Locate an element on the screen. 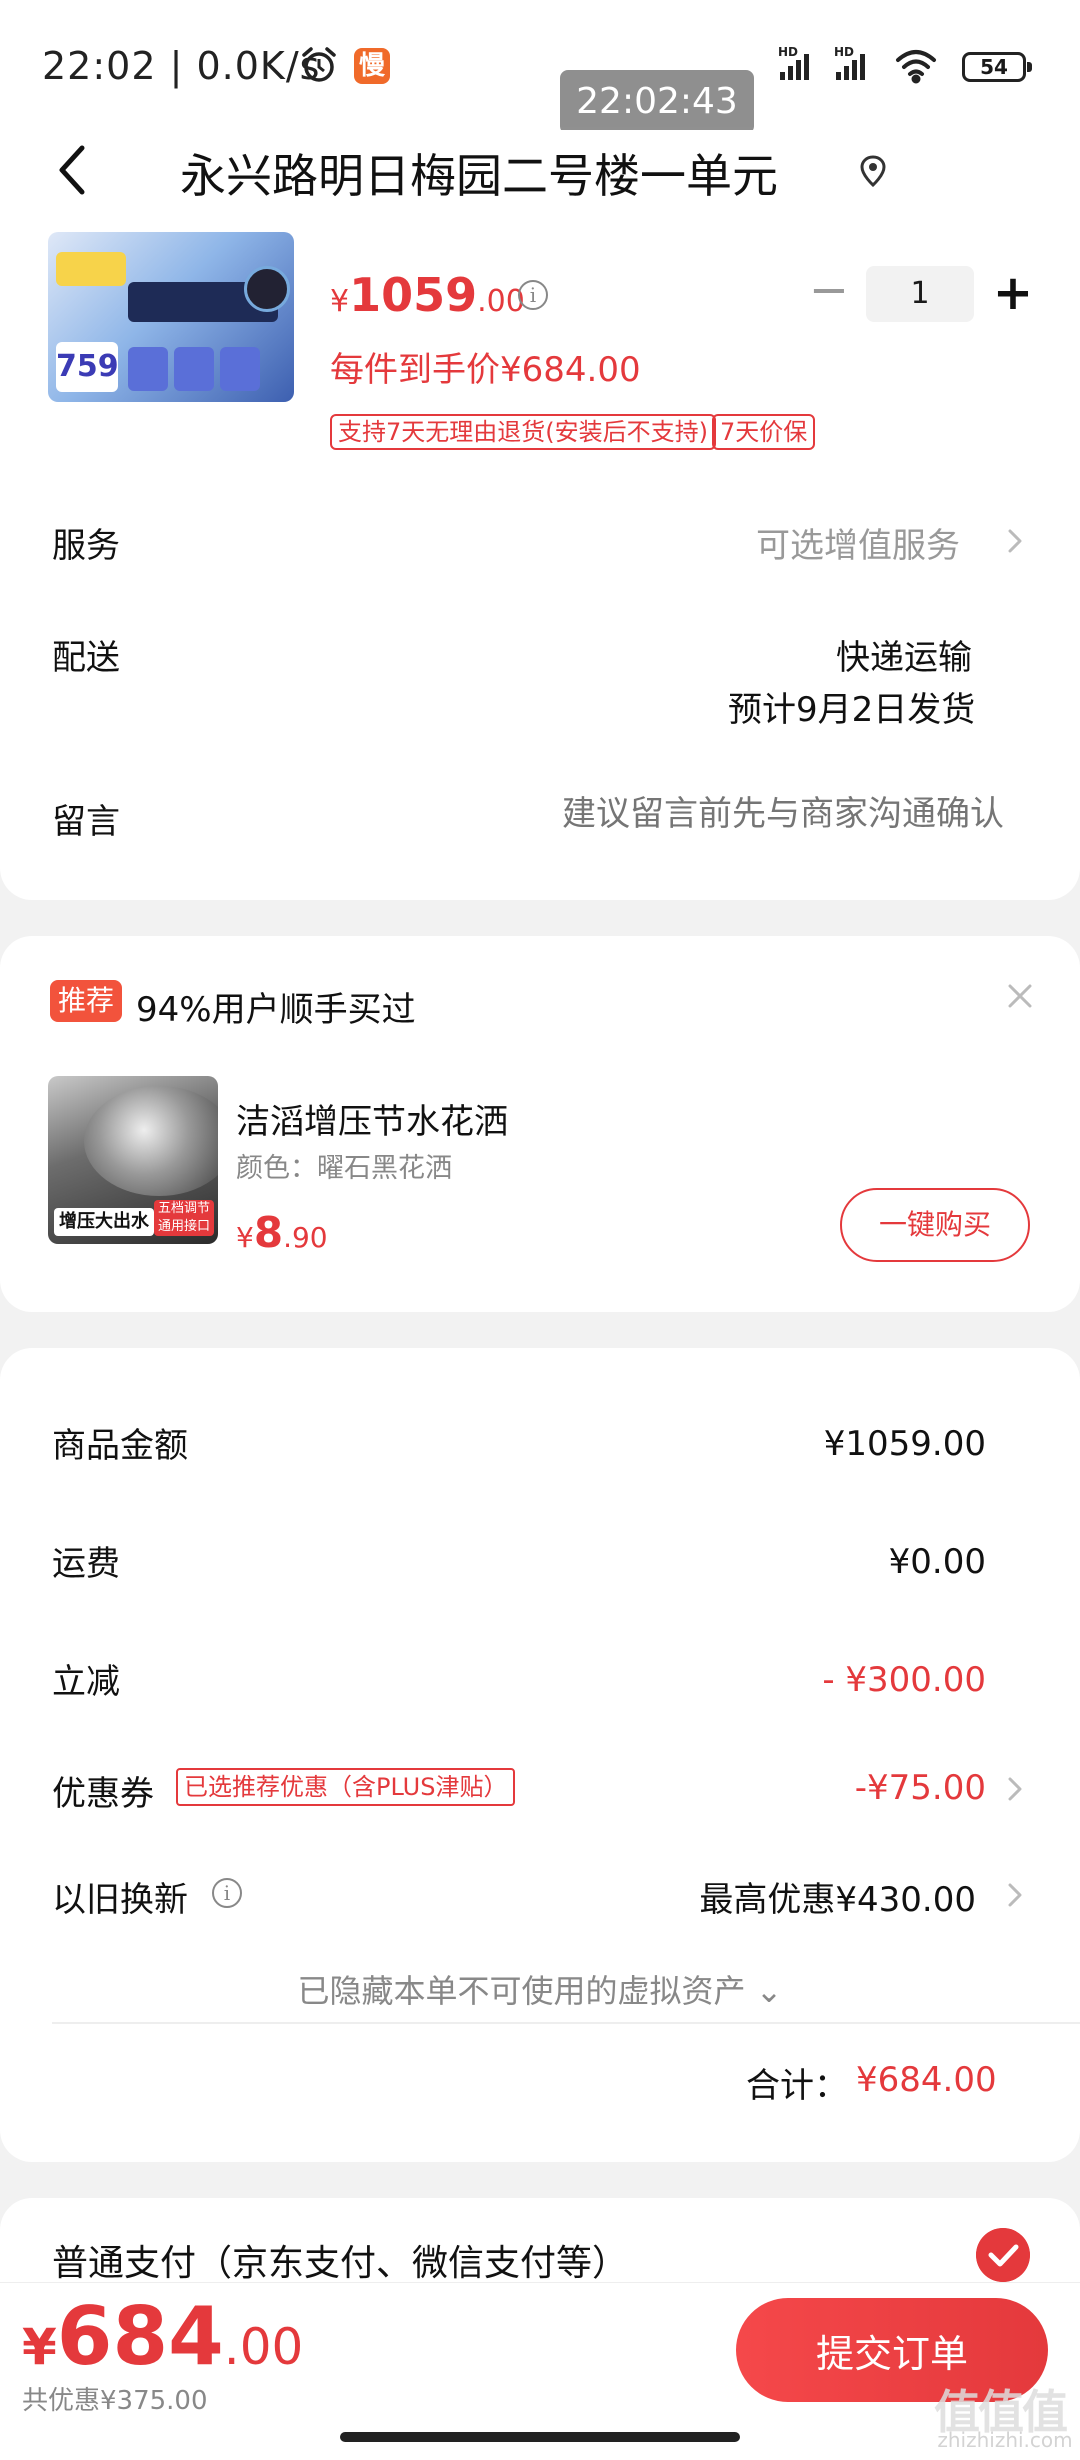  recommend-image-label-2: 五档调节 通用接口 is located at coordinates (184, 1218).